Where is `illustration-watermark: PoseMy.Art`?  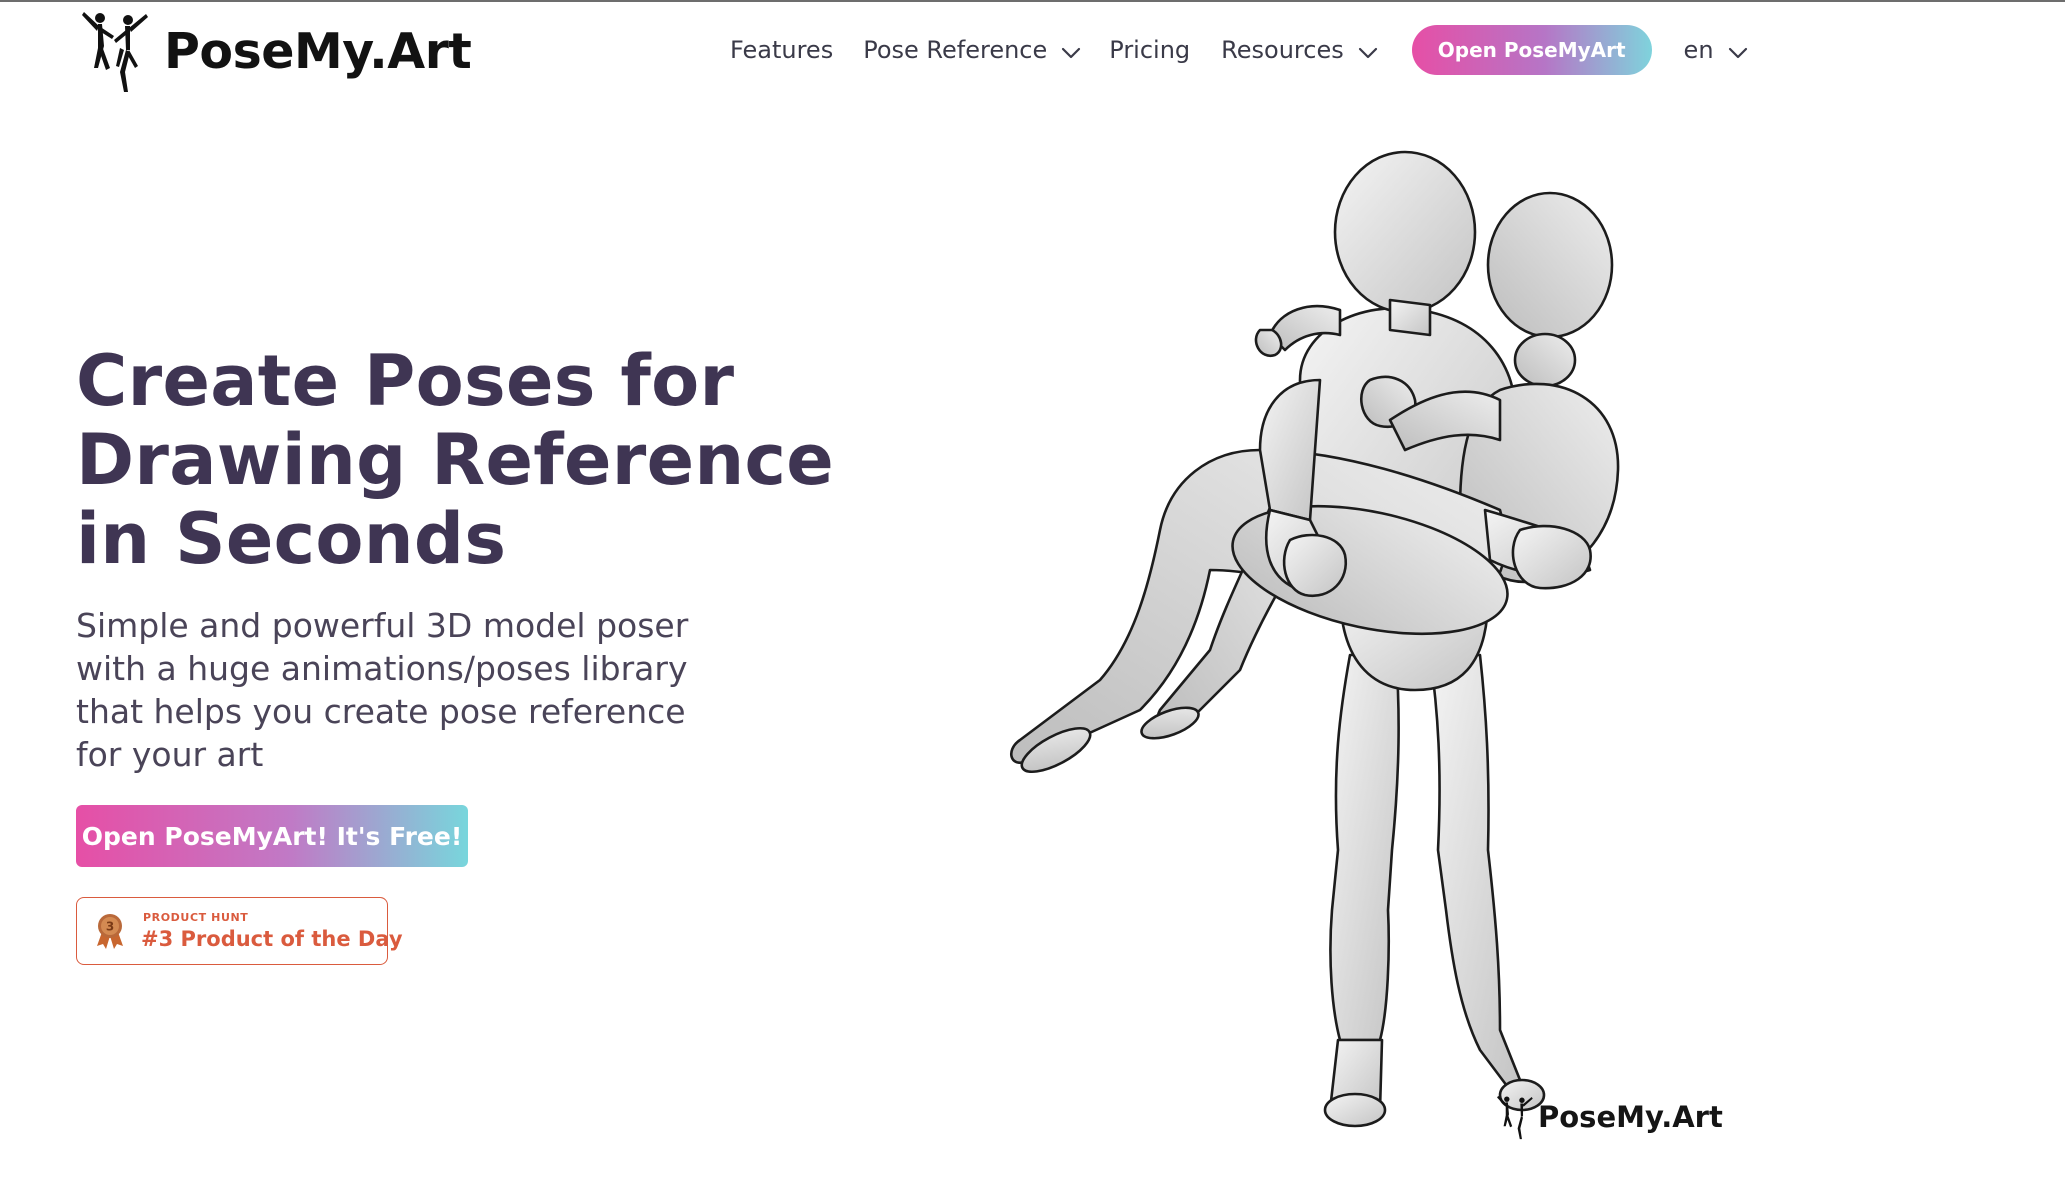
illustration-watermark: PoseMy.Art is located at coordinates (1609, 1117).